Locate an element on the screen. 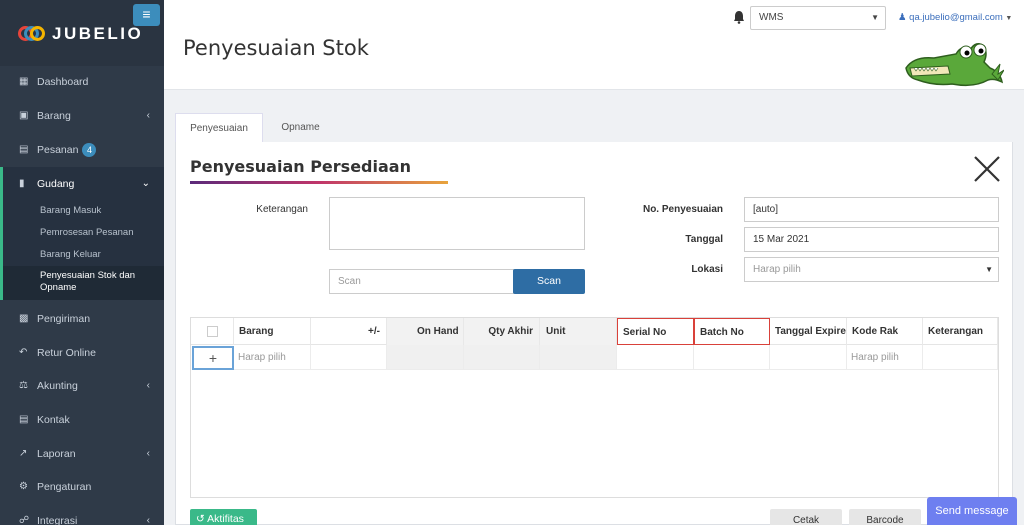  col-qty-akhir: Qty Akhir is located at coordinates (502, 331).